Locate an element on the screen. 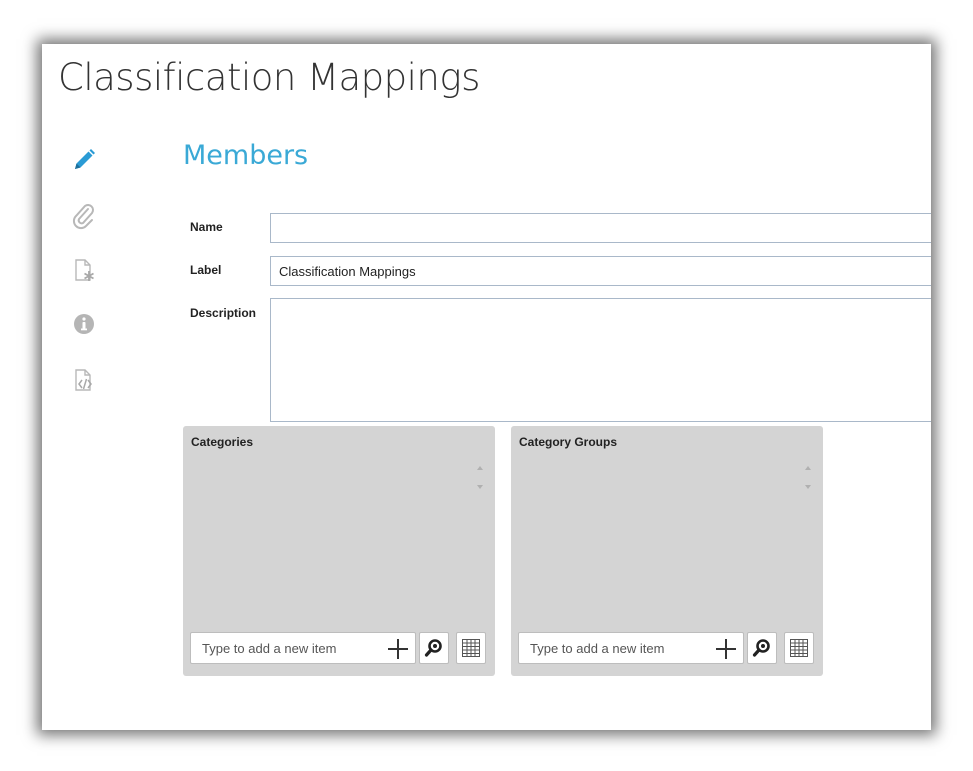 This screenshot has width=973, height=771. category-groups-title: Category Groups is located at coordinates (568, 442).